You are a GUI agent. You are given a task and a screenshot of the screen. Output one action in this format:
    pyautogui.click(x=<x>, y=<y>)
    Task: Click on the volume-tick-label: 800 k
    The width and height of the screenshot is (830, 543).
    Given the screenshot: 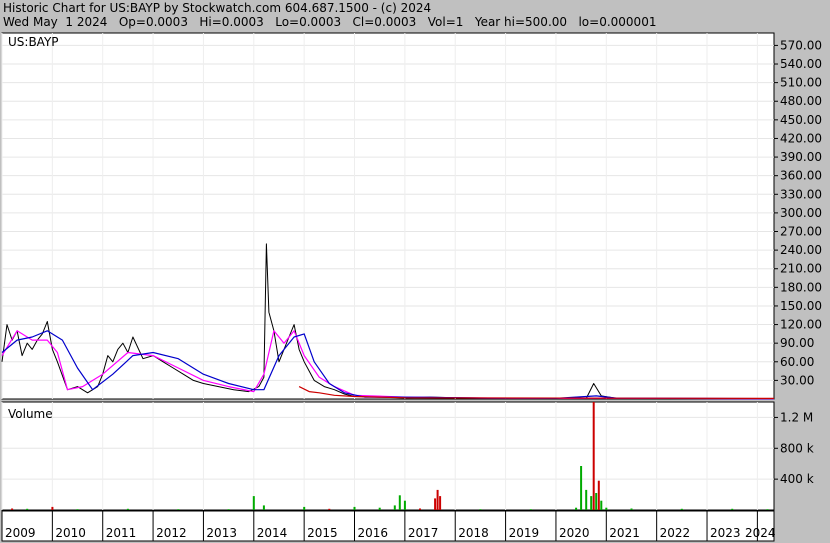 What is the action you would take?
    pyautogui.click(x=797, y=448)
    